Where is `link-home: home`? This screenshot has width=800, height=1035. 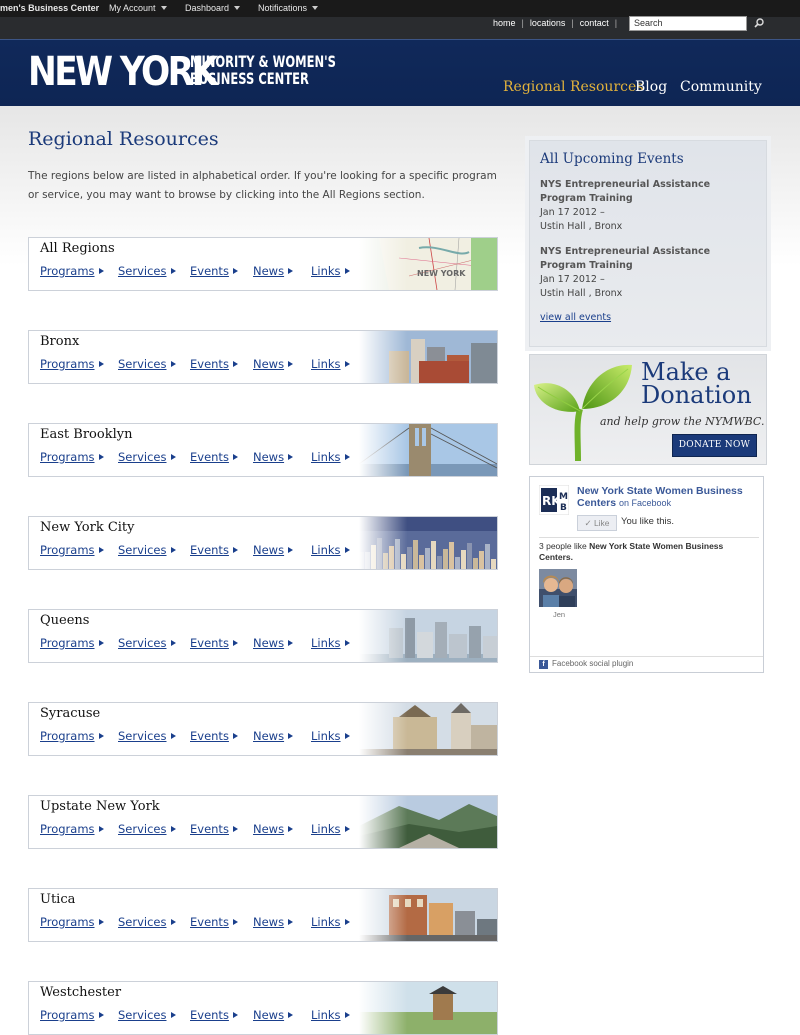 link-home: home is located at coordinates (504, 23).